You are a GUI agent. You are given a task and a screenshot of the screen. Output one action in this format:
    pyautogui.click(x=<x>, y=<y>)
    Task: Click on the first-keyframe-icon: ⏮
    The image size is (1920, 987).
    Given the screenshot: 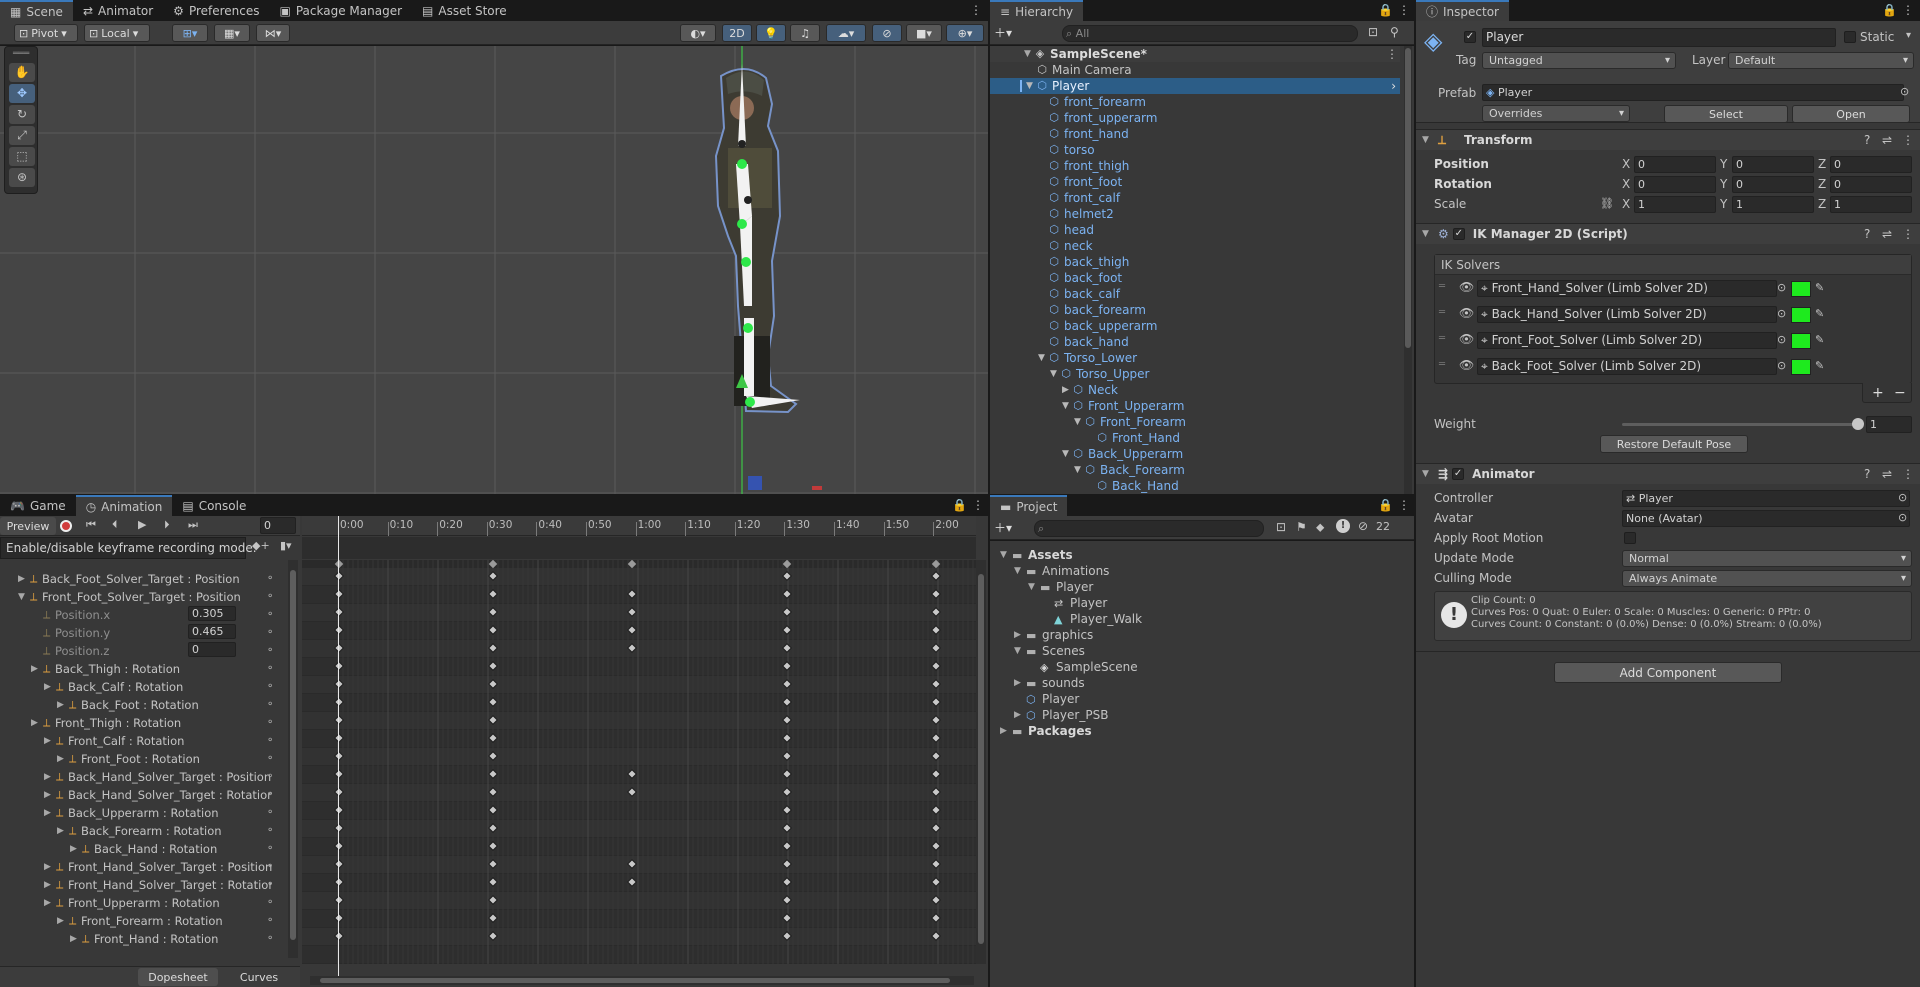 What is the action you would take?
    pyautogui.click(x=91, y=525)
    